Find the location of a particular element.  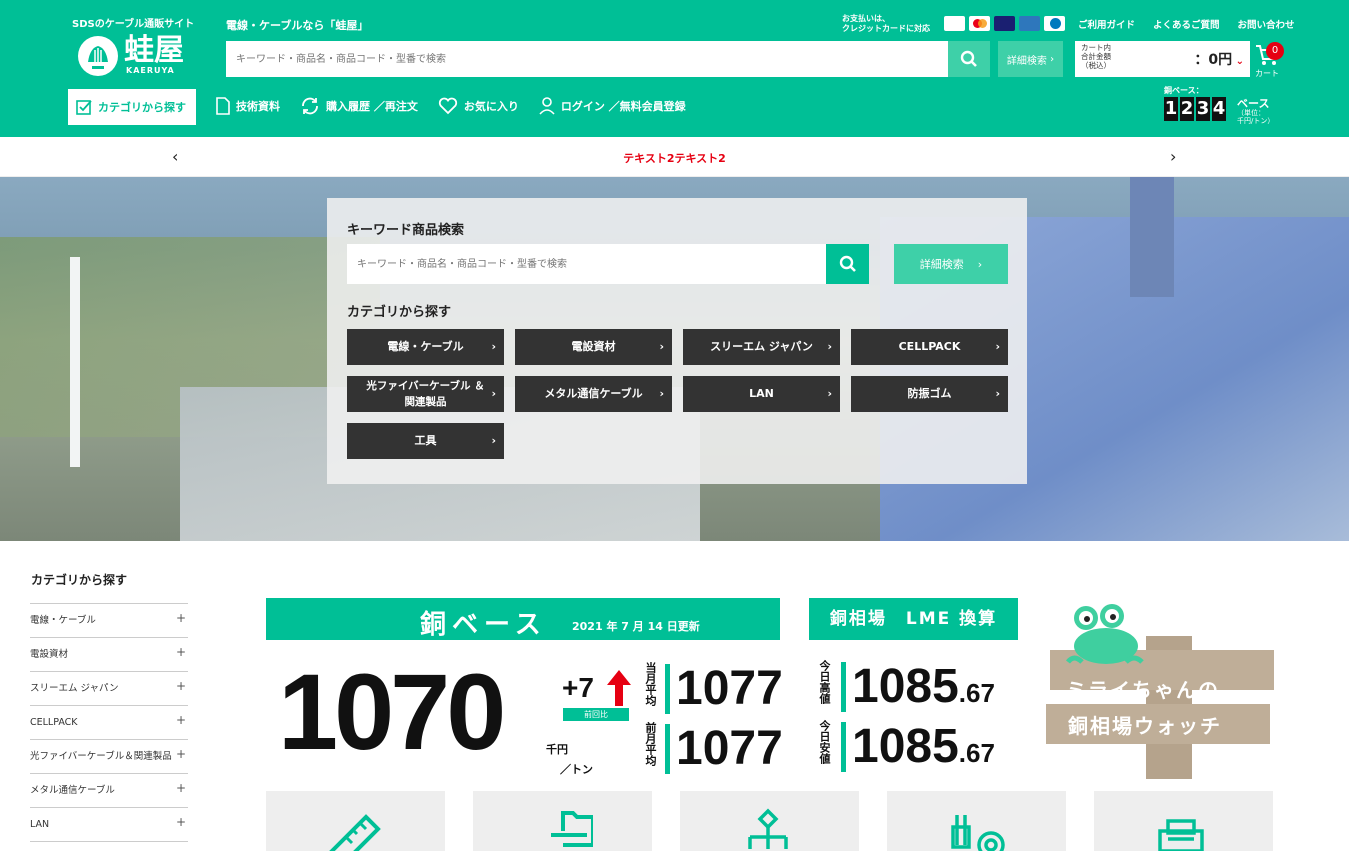

category-button-label: 電線・ケーブル is located at coordinates (425, 346).